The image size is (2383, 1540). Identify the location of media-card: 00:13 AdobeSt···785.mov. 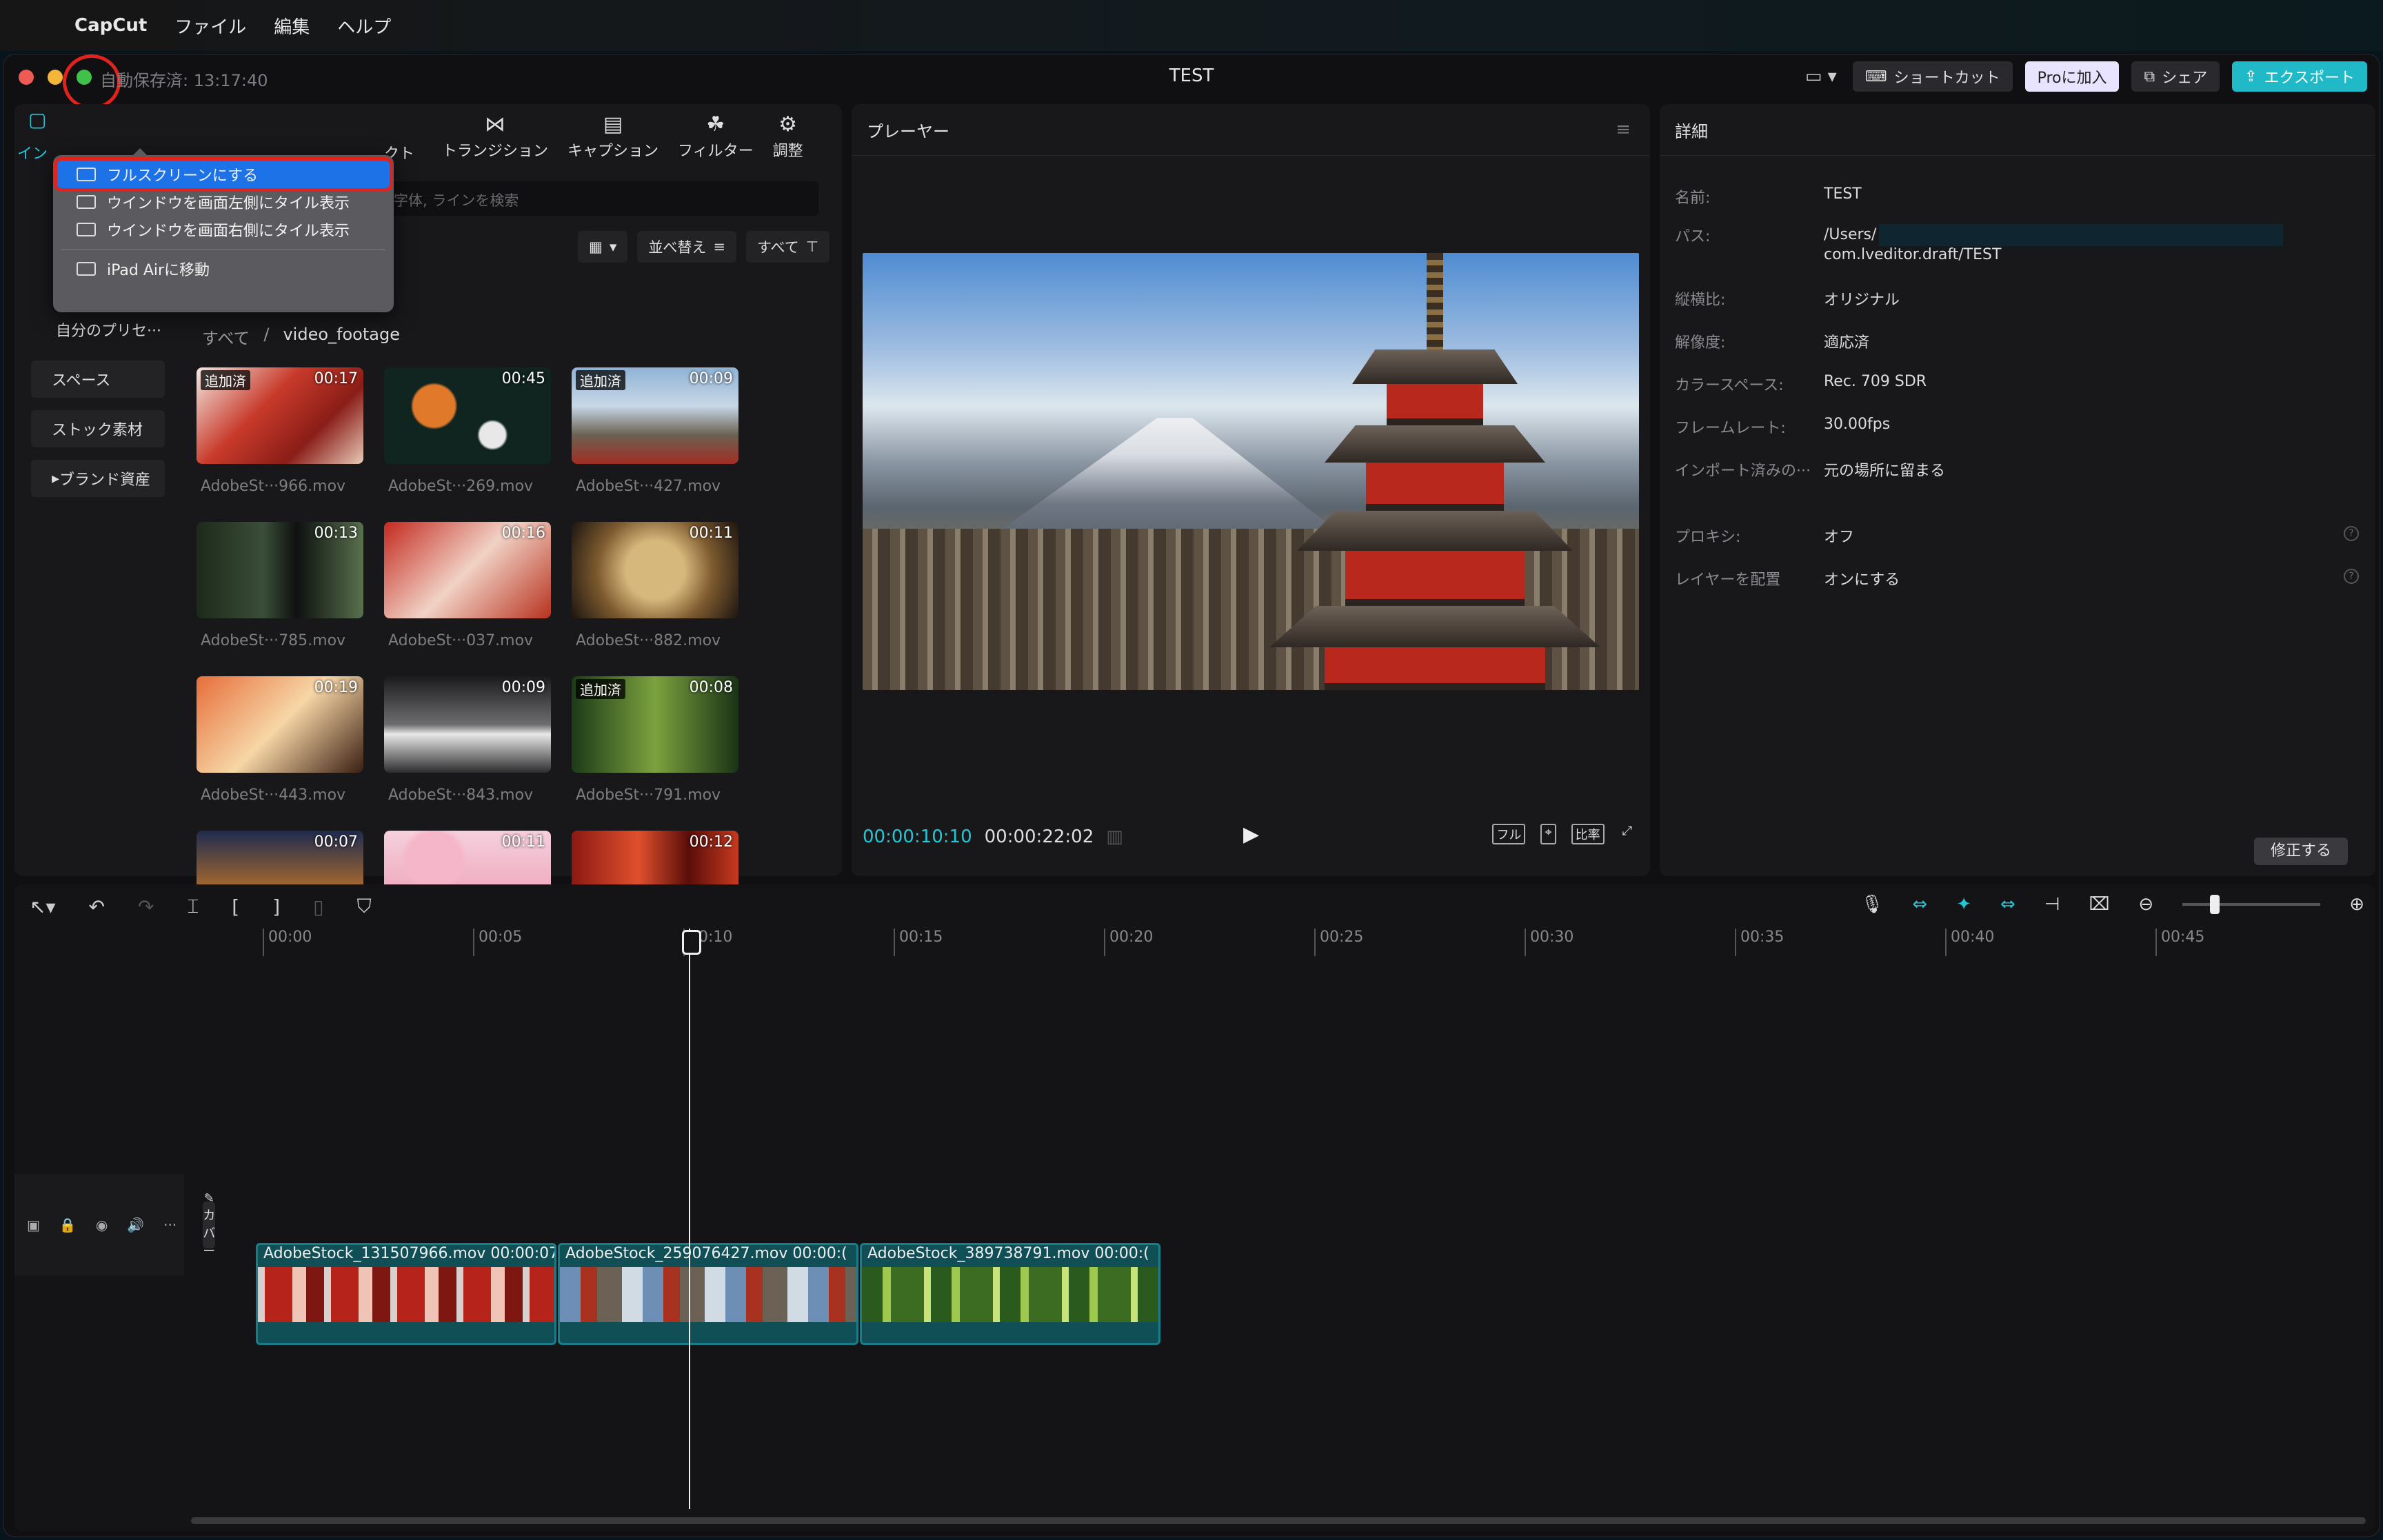
(280, 586).